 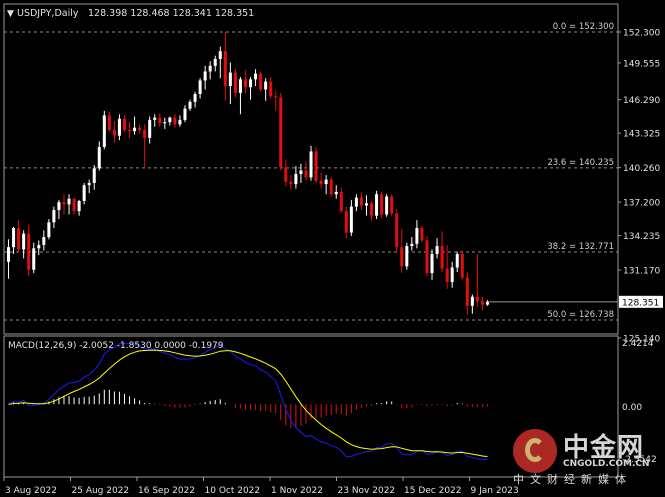 What do you see at coordinates (48, 13) in the screenshot?
I see `symbol-label: USDJPY,Daily` at bounding box center [48, 13].